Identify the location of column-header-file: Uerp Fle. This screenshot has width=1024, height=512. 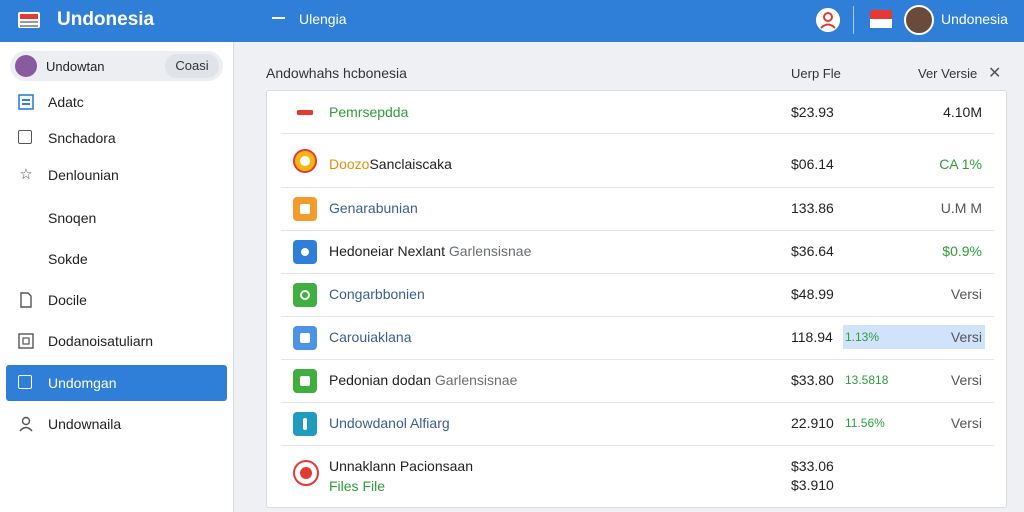
(816, 73).